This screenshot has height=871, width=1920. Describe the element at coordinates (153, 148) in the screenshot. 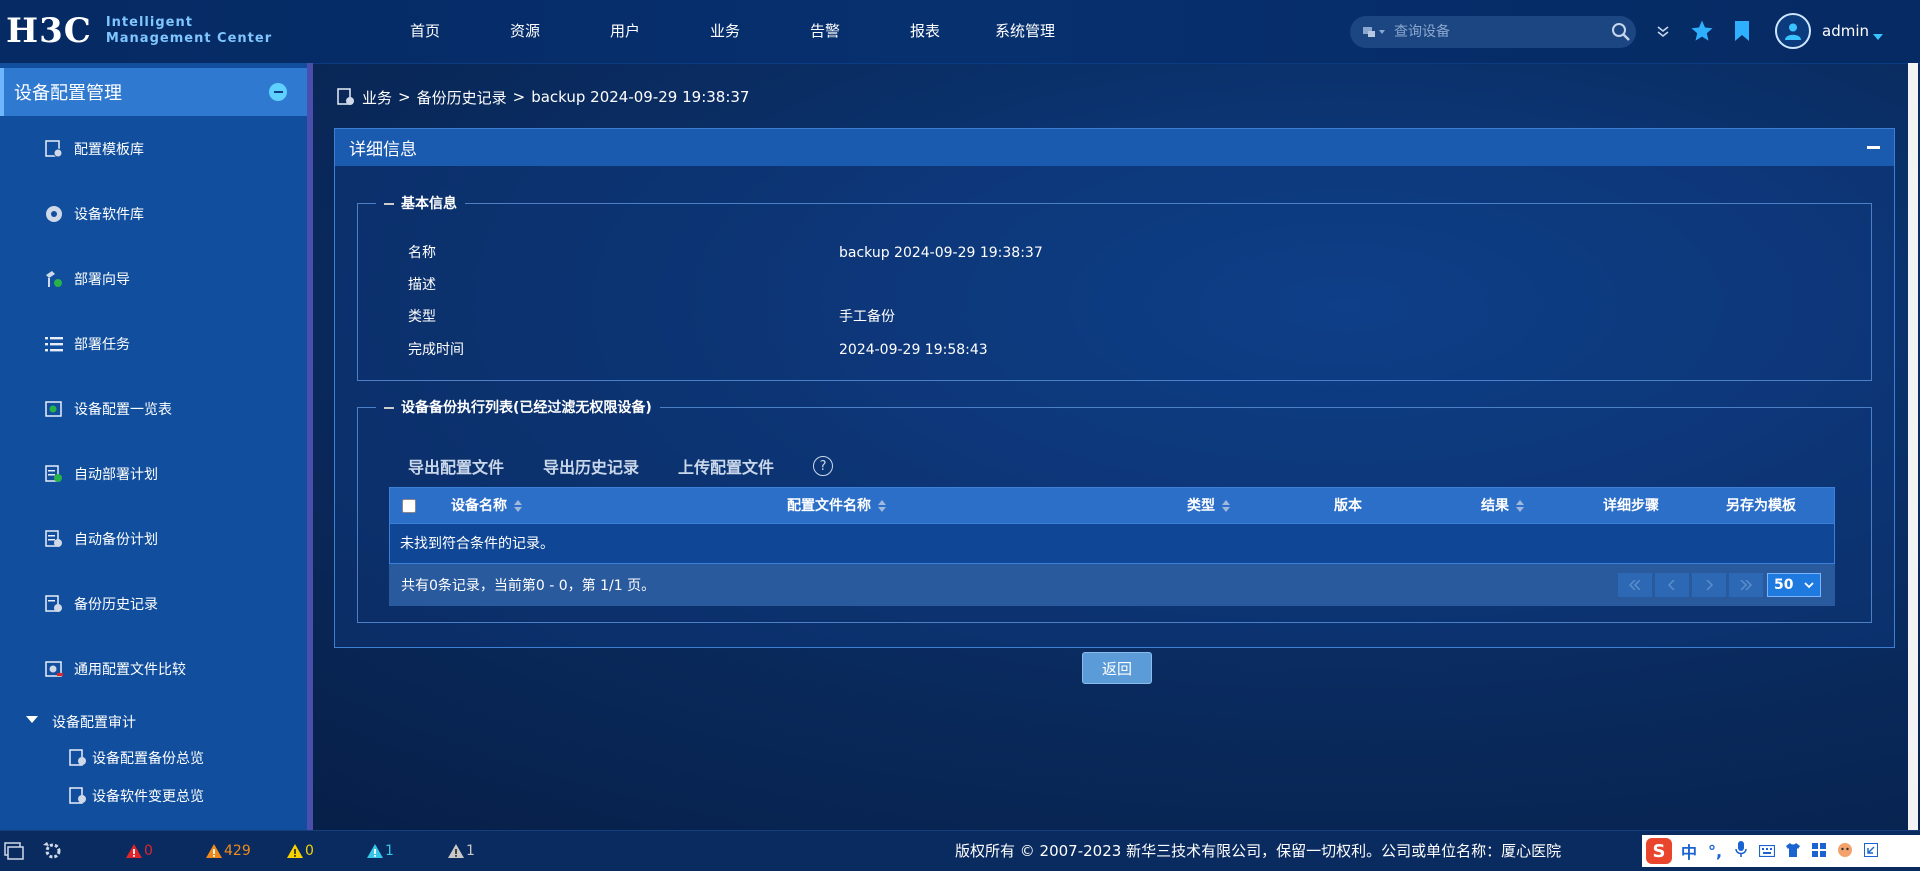

I see `sidebar-item-config-template: 配置模板库` at that location.